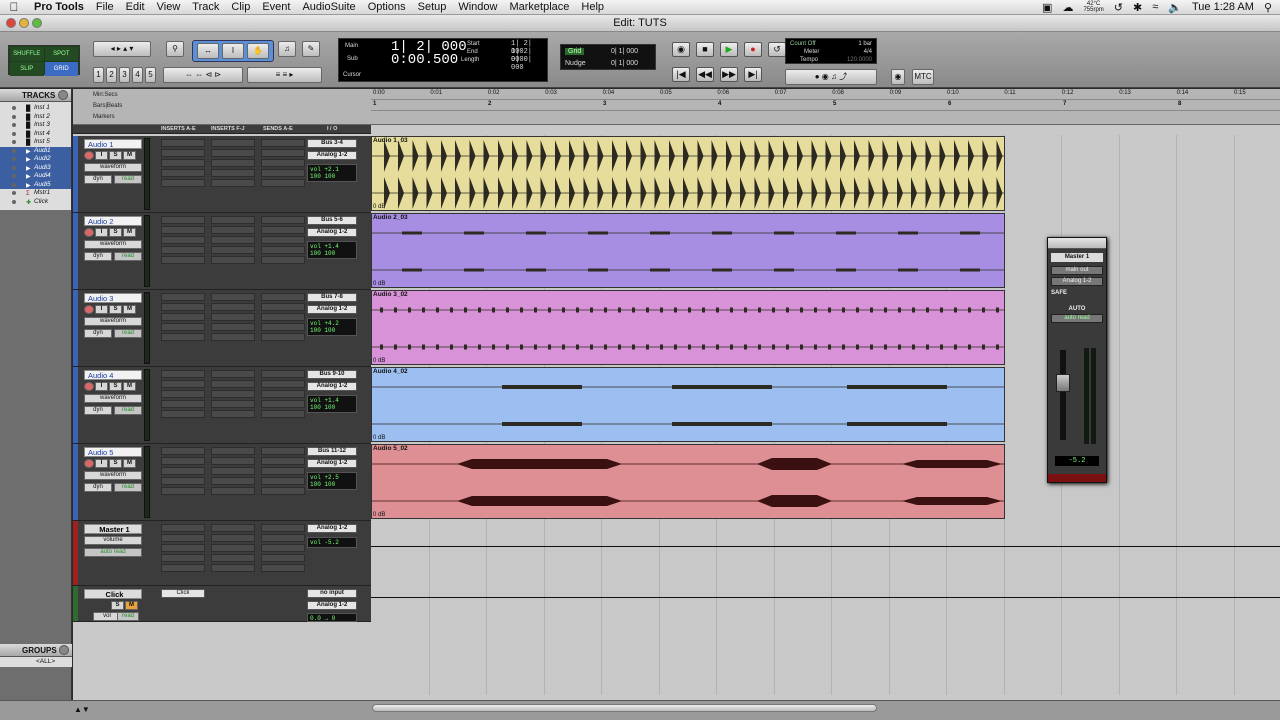 The width and height of the screenshot is (1280, 720). I want to click on zoom-buttons: ◂ ▸ ▴ ▾, so click(122, 49).